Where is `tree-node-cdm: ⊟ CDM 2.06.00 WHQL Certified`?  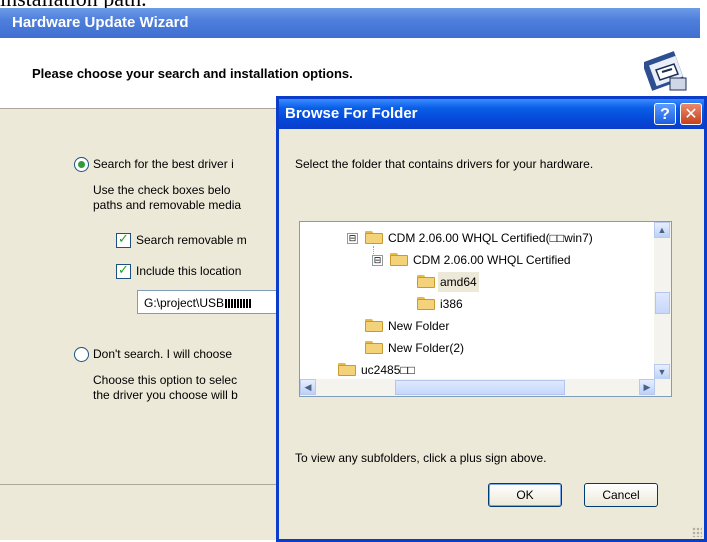 tree-node-cdm: ⊟ CDM 2.06.00 WHQL Certified is located at coordinates (478, 260).